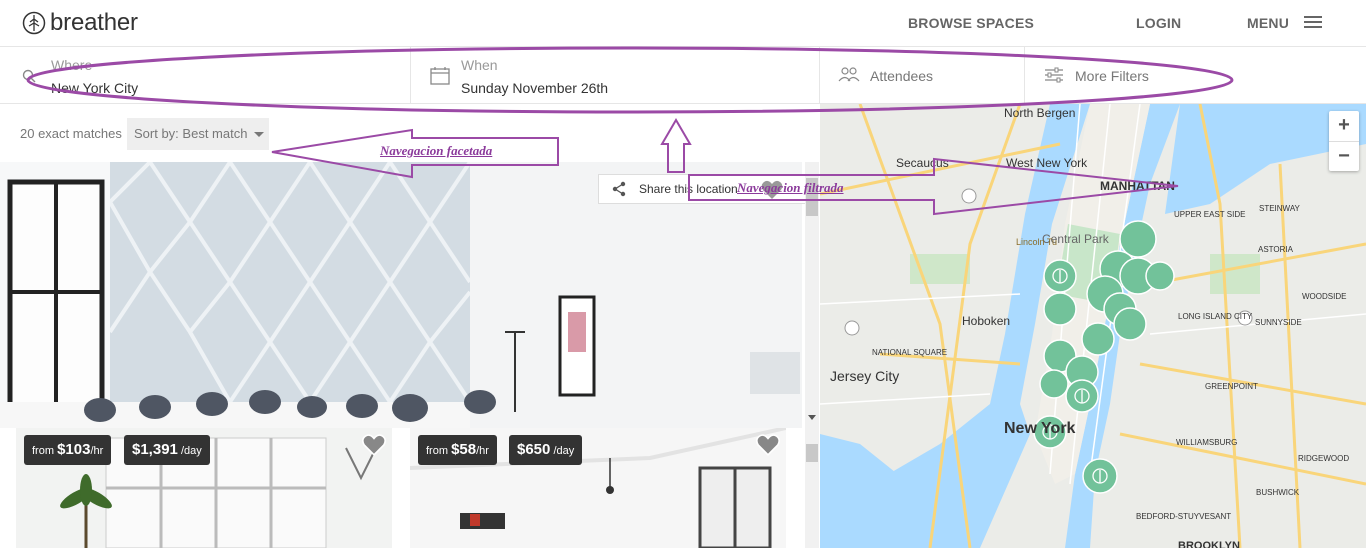  I want to click on annotation-navegacion-filtrada: Navegacion filtrada, so click(790, 187).